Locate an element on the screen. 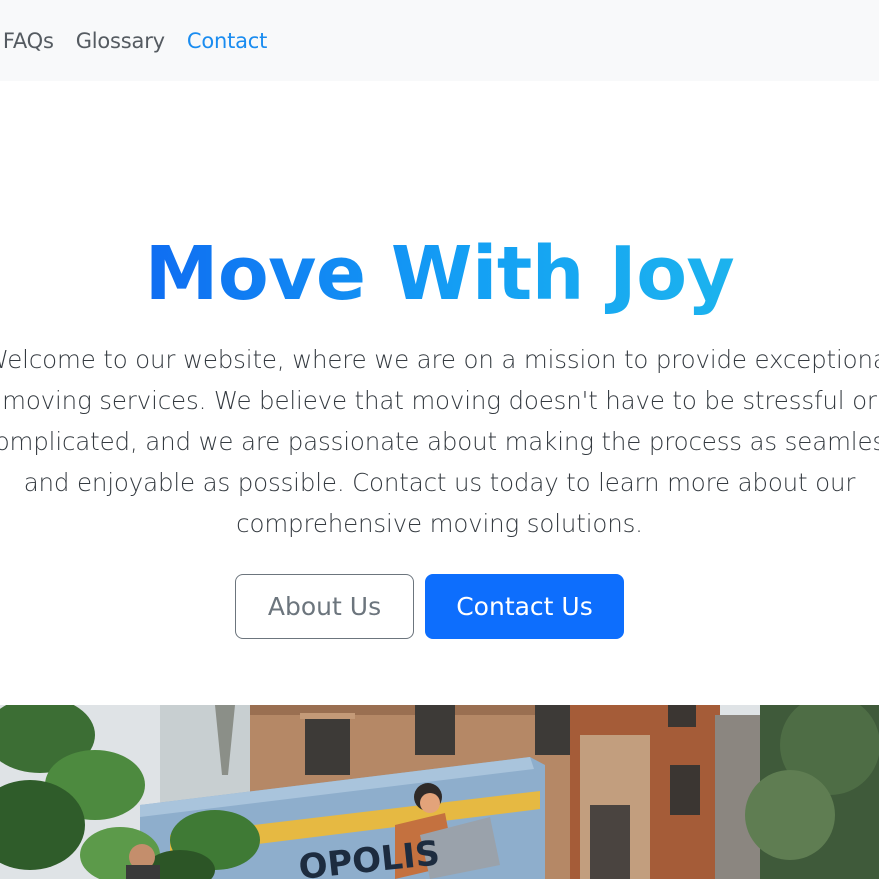 The width and height of the screenshot is (879, 879). nav-list: ing FAQs Glossary Contact is located at coordinates (134, 40).